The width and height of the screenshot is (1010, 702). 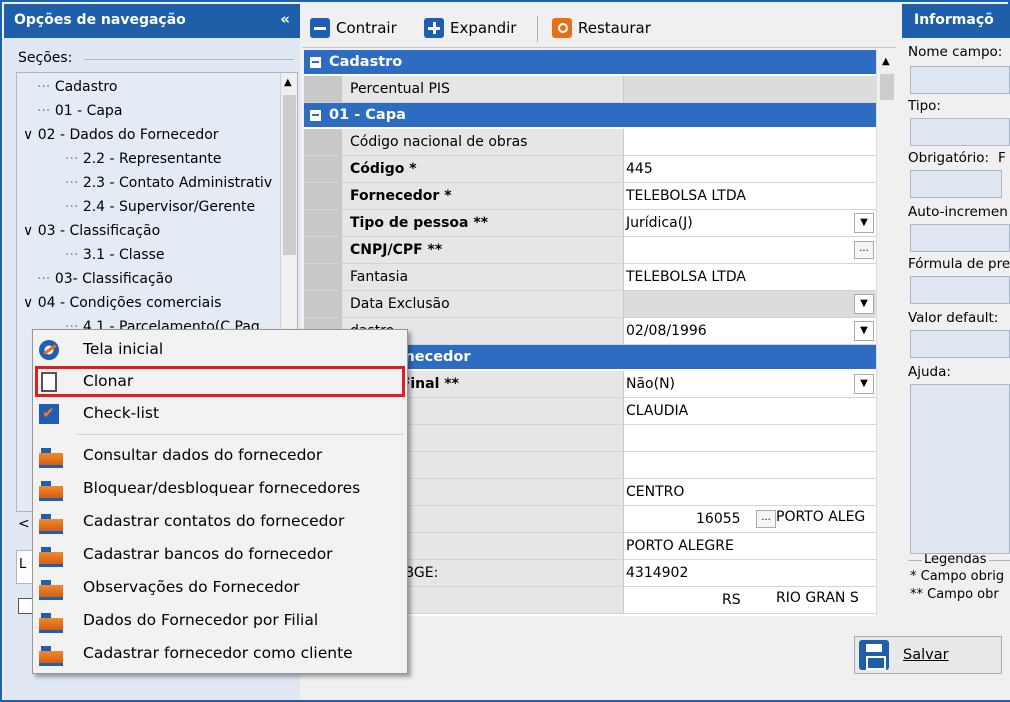 I want to click on legend-item: ** Campo obr, so click(x=954, y=594).